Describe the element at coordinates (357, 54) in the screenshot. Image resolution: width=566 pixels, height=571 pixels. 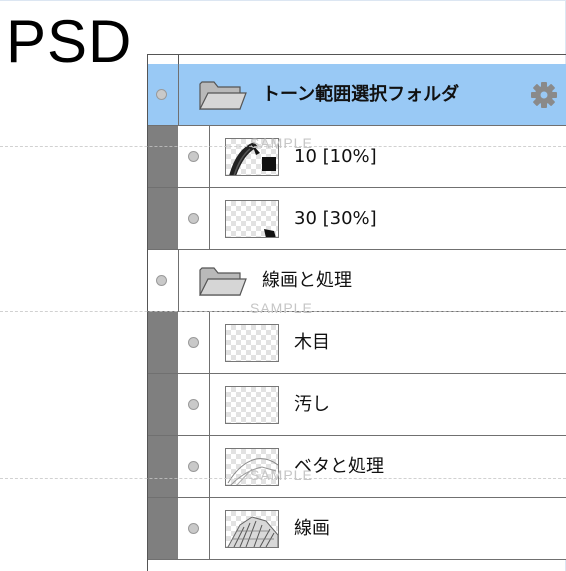
I see `panel-top-border` at that location.